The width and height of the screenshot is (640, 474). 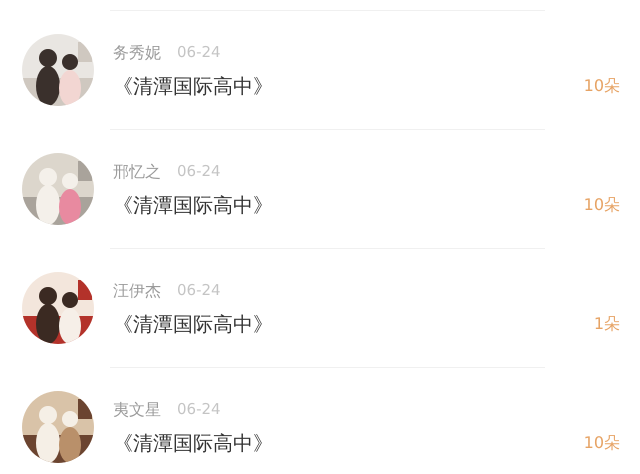 What do you see at coordinates (137, 409) in the screenshot?
I see `user-name: 夷文星` at bounding box center [137, 409].